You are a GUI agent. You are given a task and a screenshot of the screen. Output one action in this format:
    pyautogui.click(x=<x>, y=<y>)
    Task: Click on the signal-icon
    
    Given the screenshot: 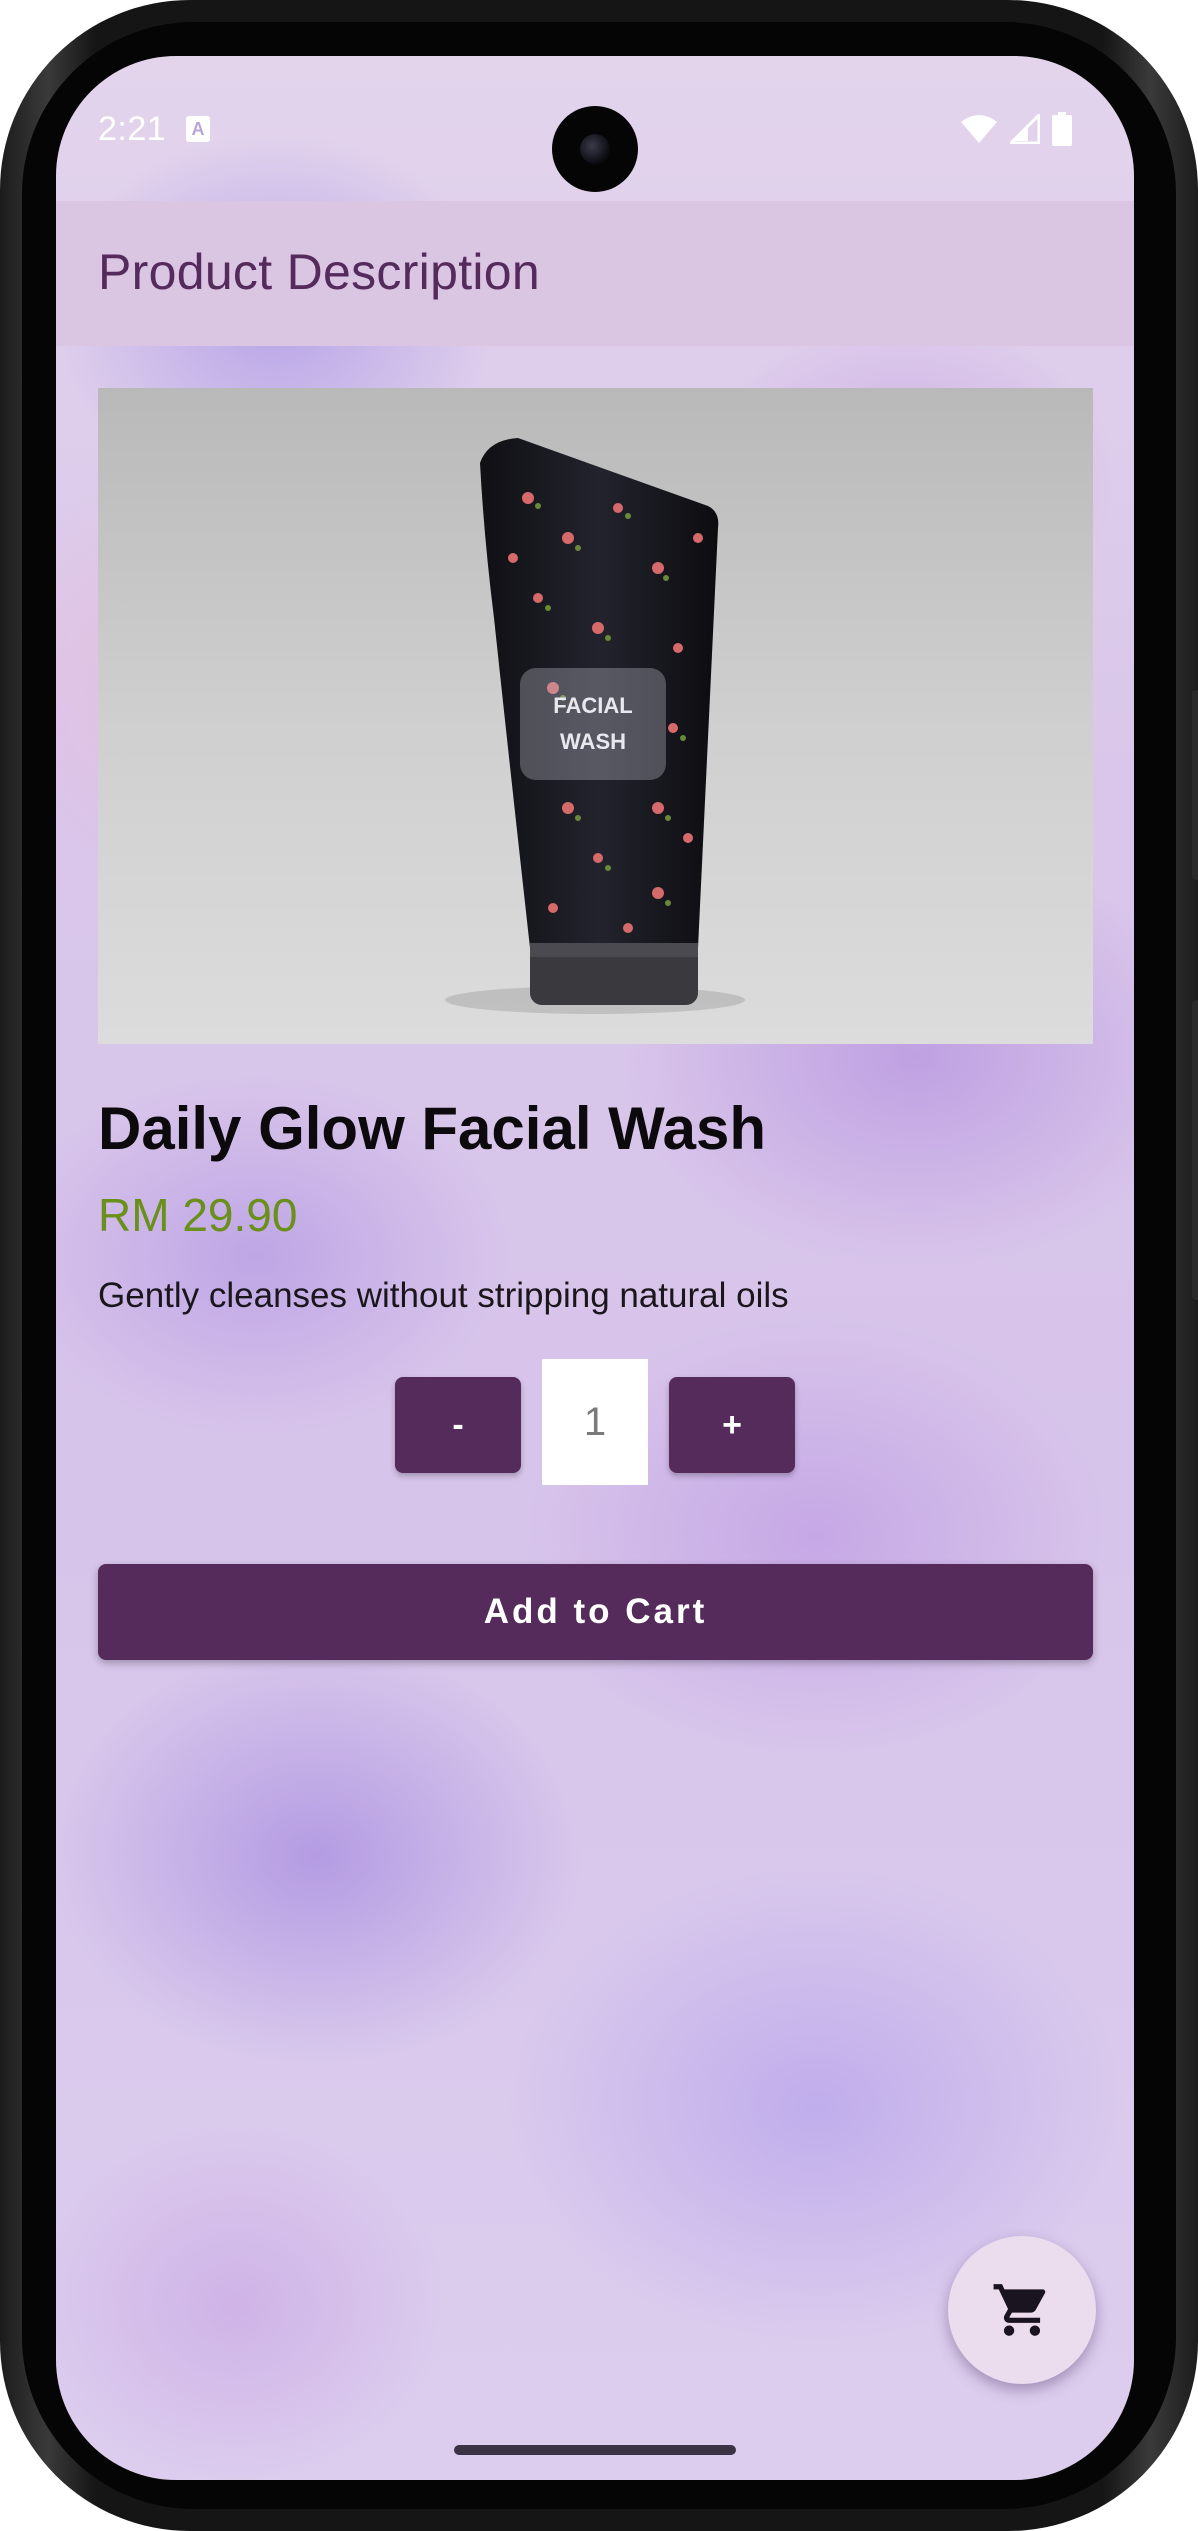 What is the action you would take?
    pyautogui.click(x=1025, y=129)
    